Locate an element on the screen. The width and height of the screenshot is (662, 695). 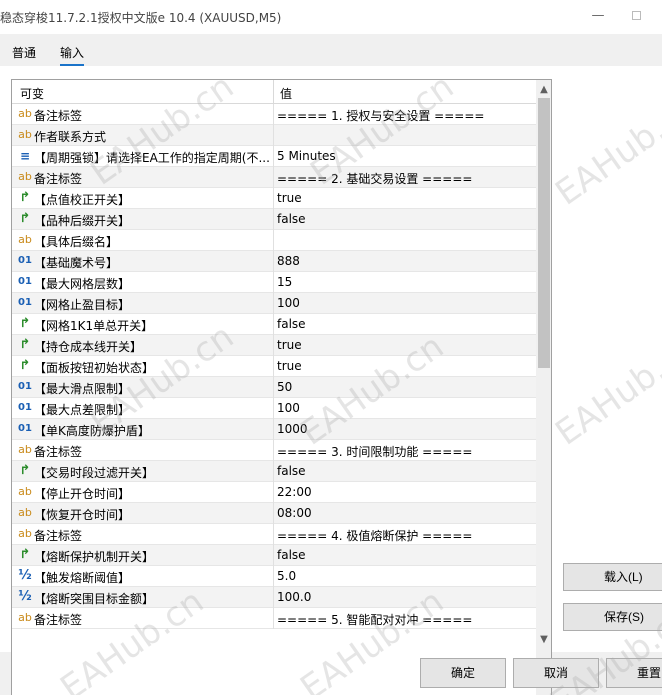
table-row: 01 【最大网格层数】 15 is located at coordinates (274, 282).